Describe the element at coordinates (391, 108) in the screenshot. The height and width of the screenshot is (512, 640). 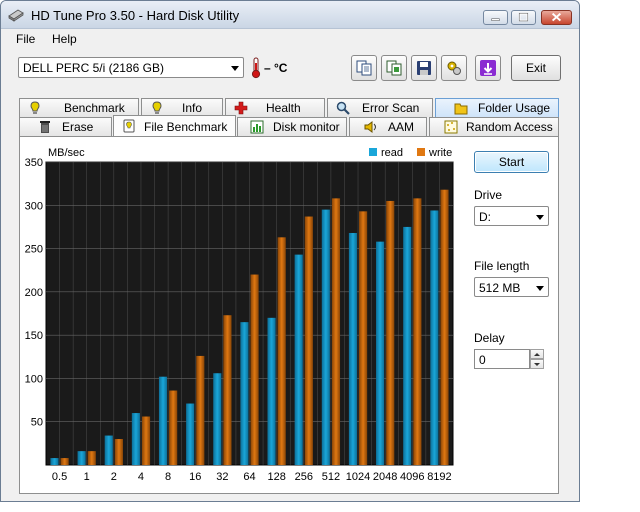
I see `tab-error-scan-label: Error Scan` at that location.